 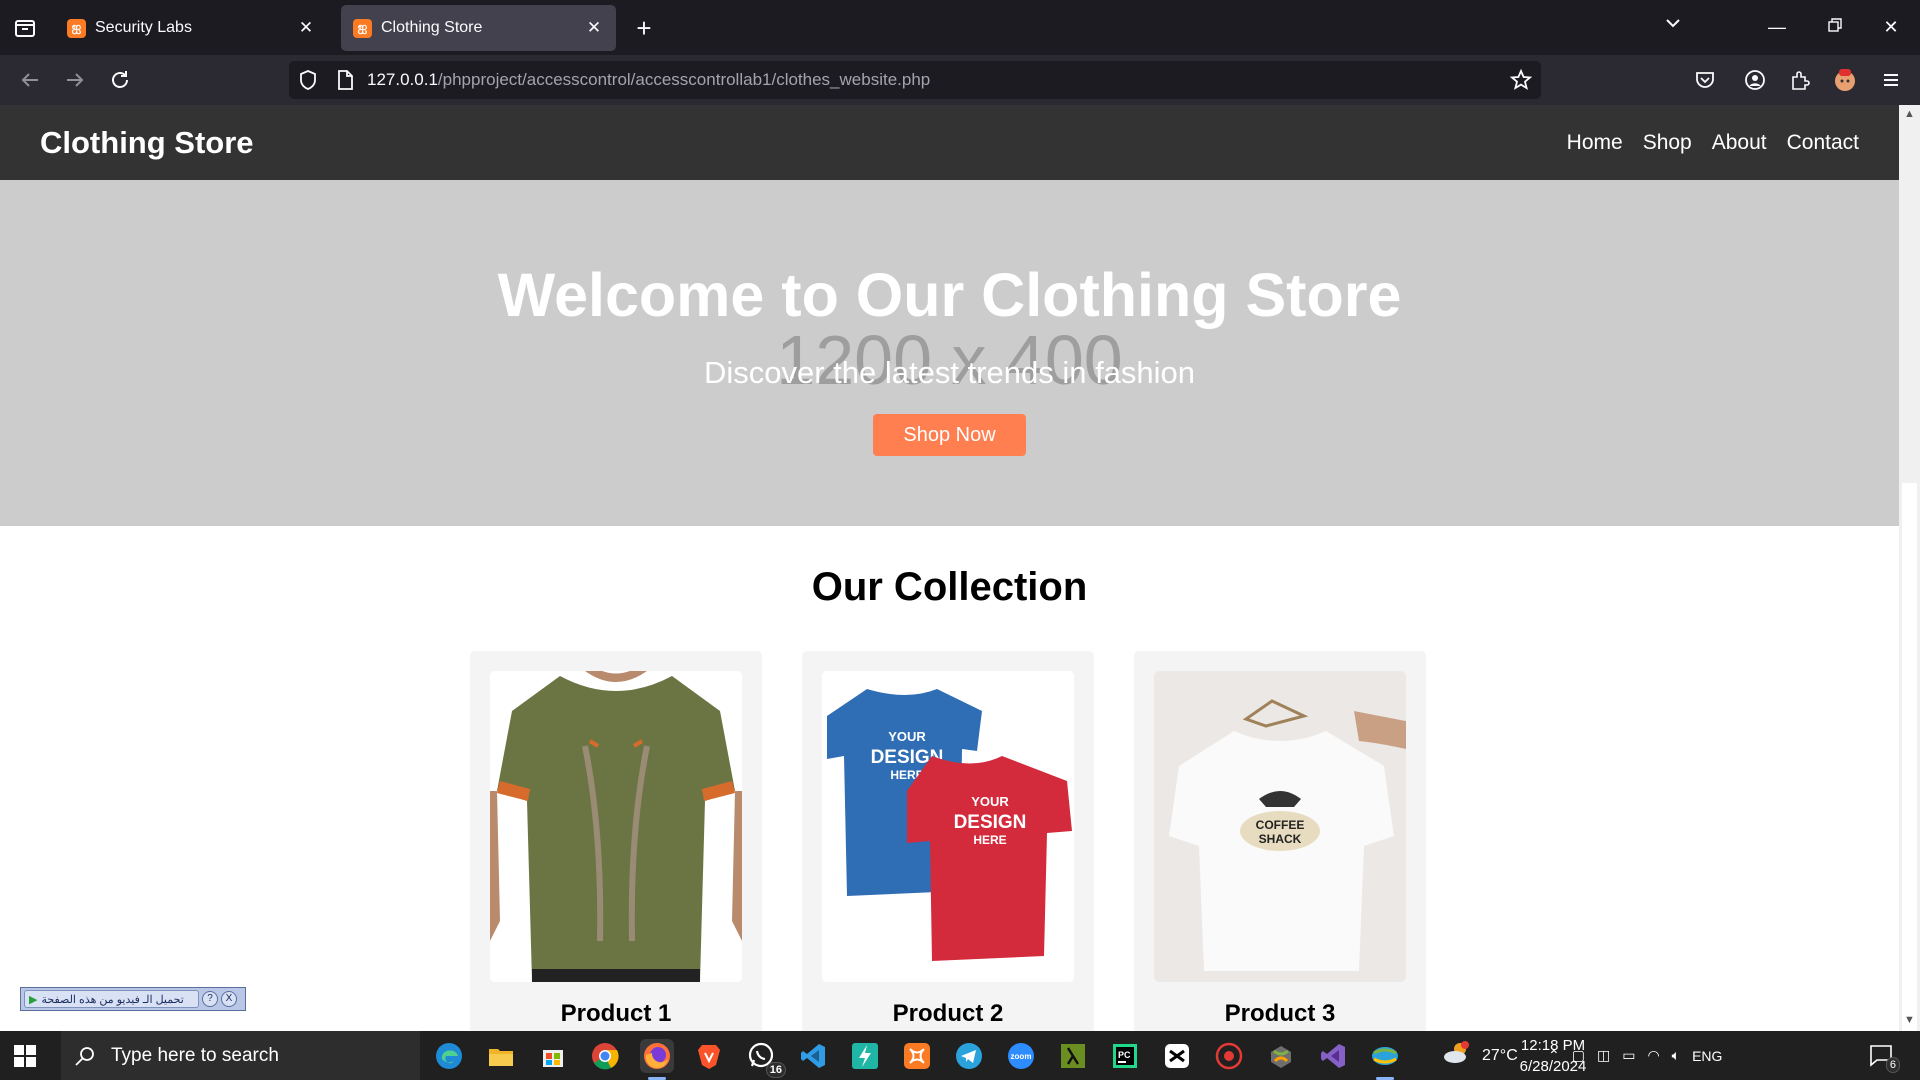 I want to click on telegram-icon, so click(x=969, y=1056).